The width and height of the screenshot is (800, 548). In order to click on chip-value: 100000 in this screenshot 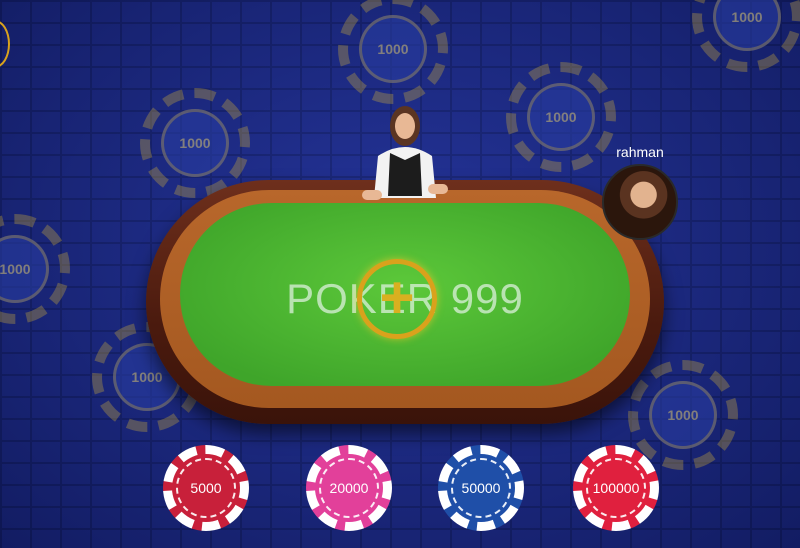, I will do `click(616, 488)`.